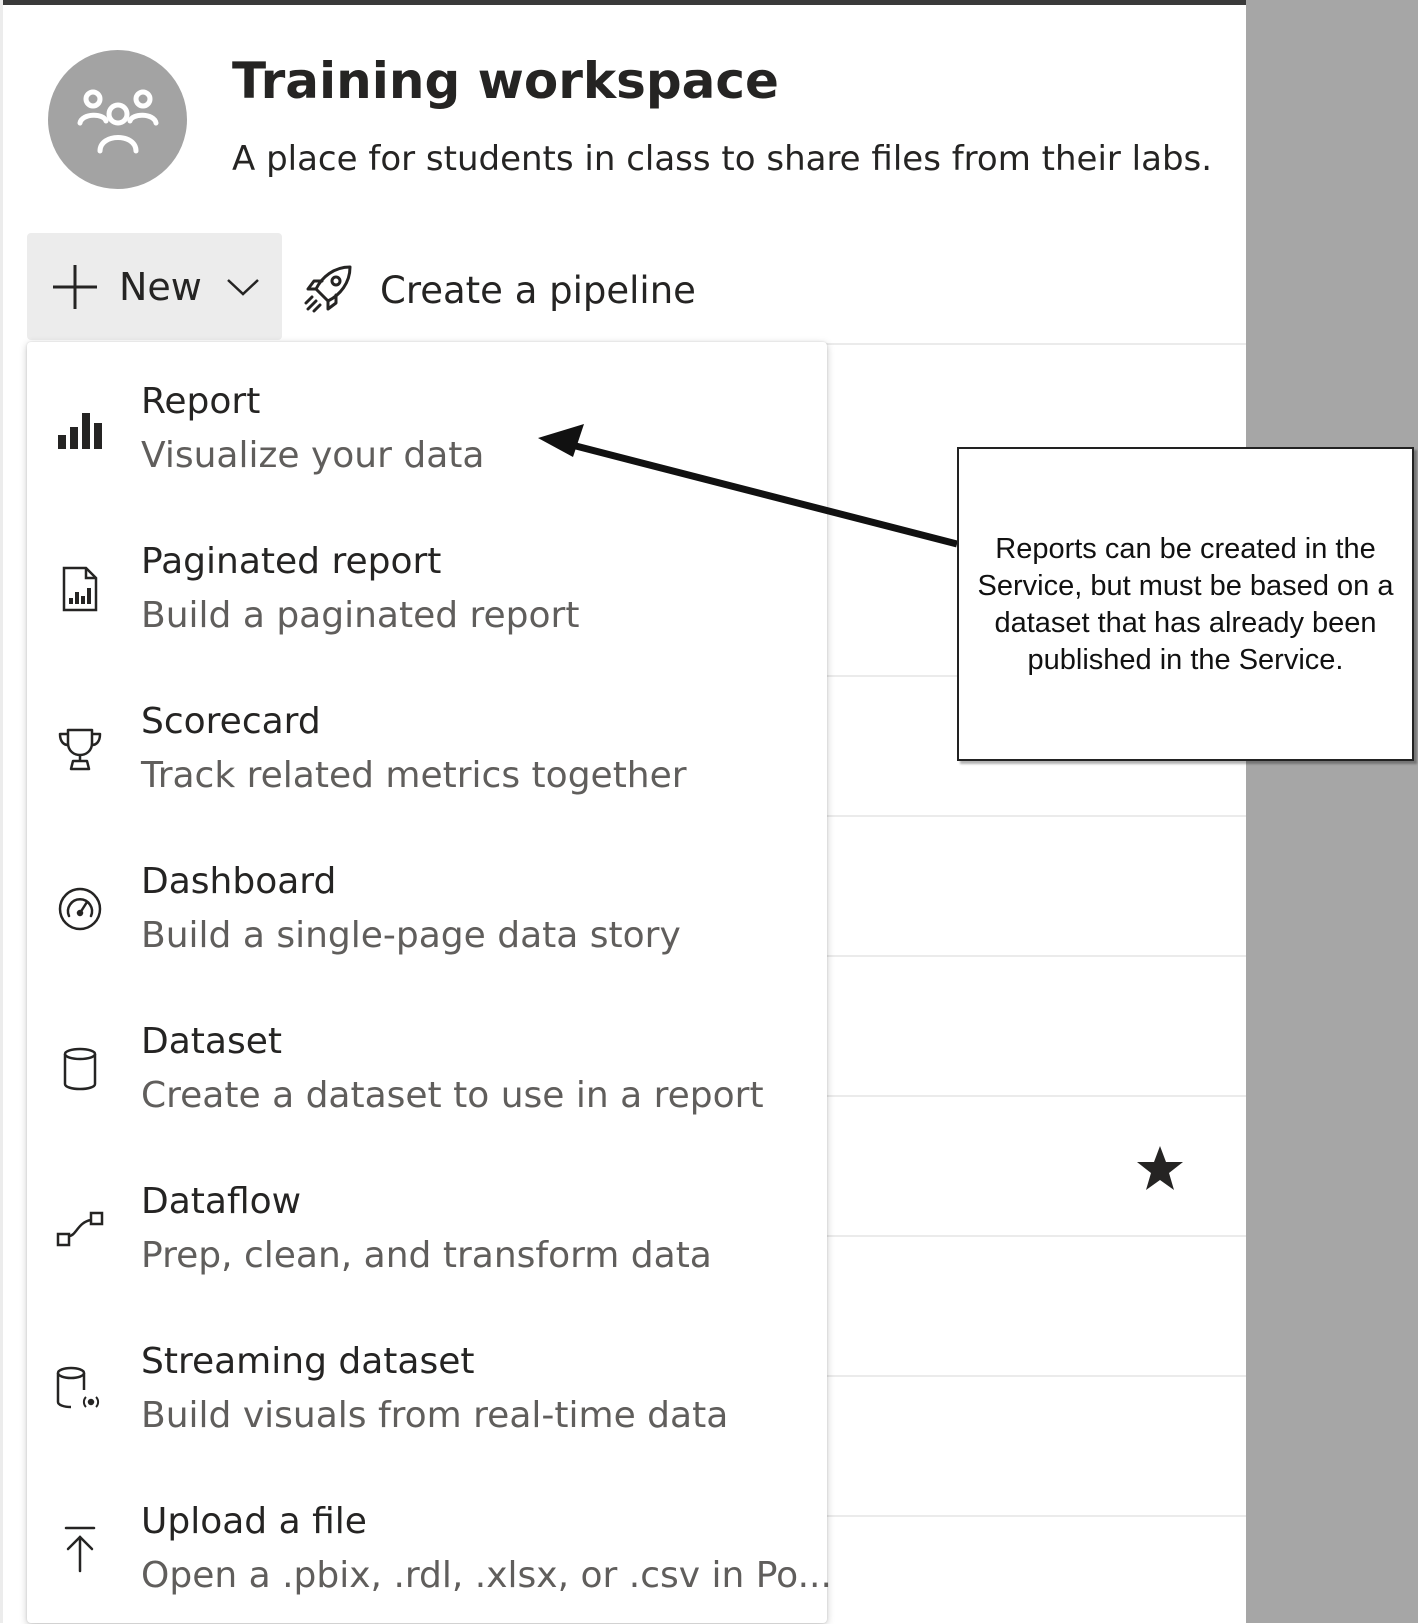  I want to click on menu-item-dashboard: Dashboard Build a single-page data story, so click(427, 909).